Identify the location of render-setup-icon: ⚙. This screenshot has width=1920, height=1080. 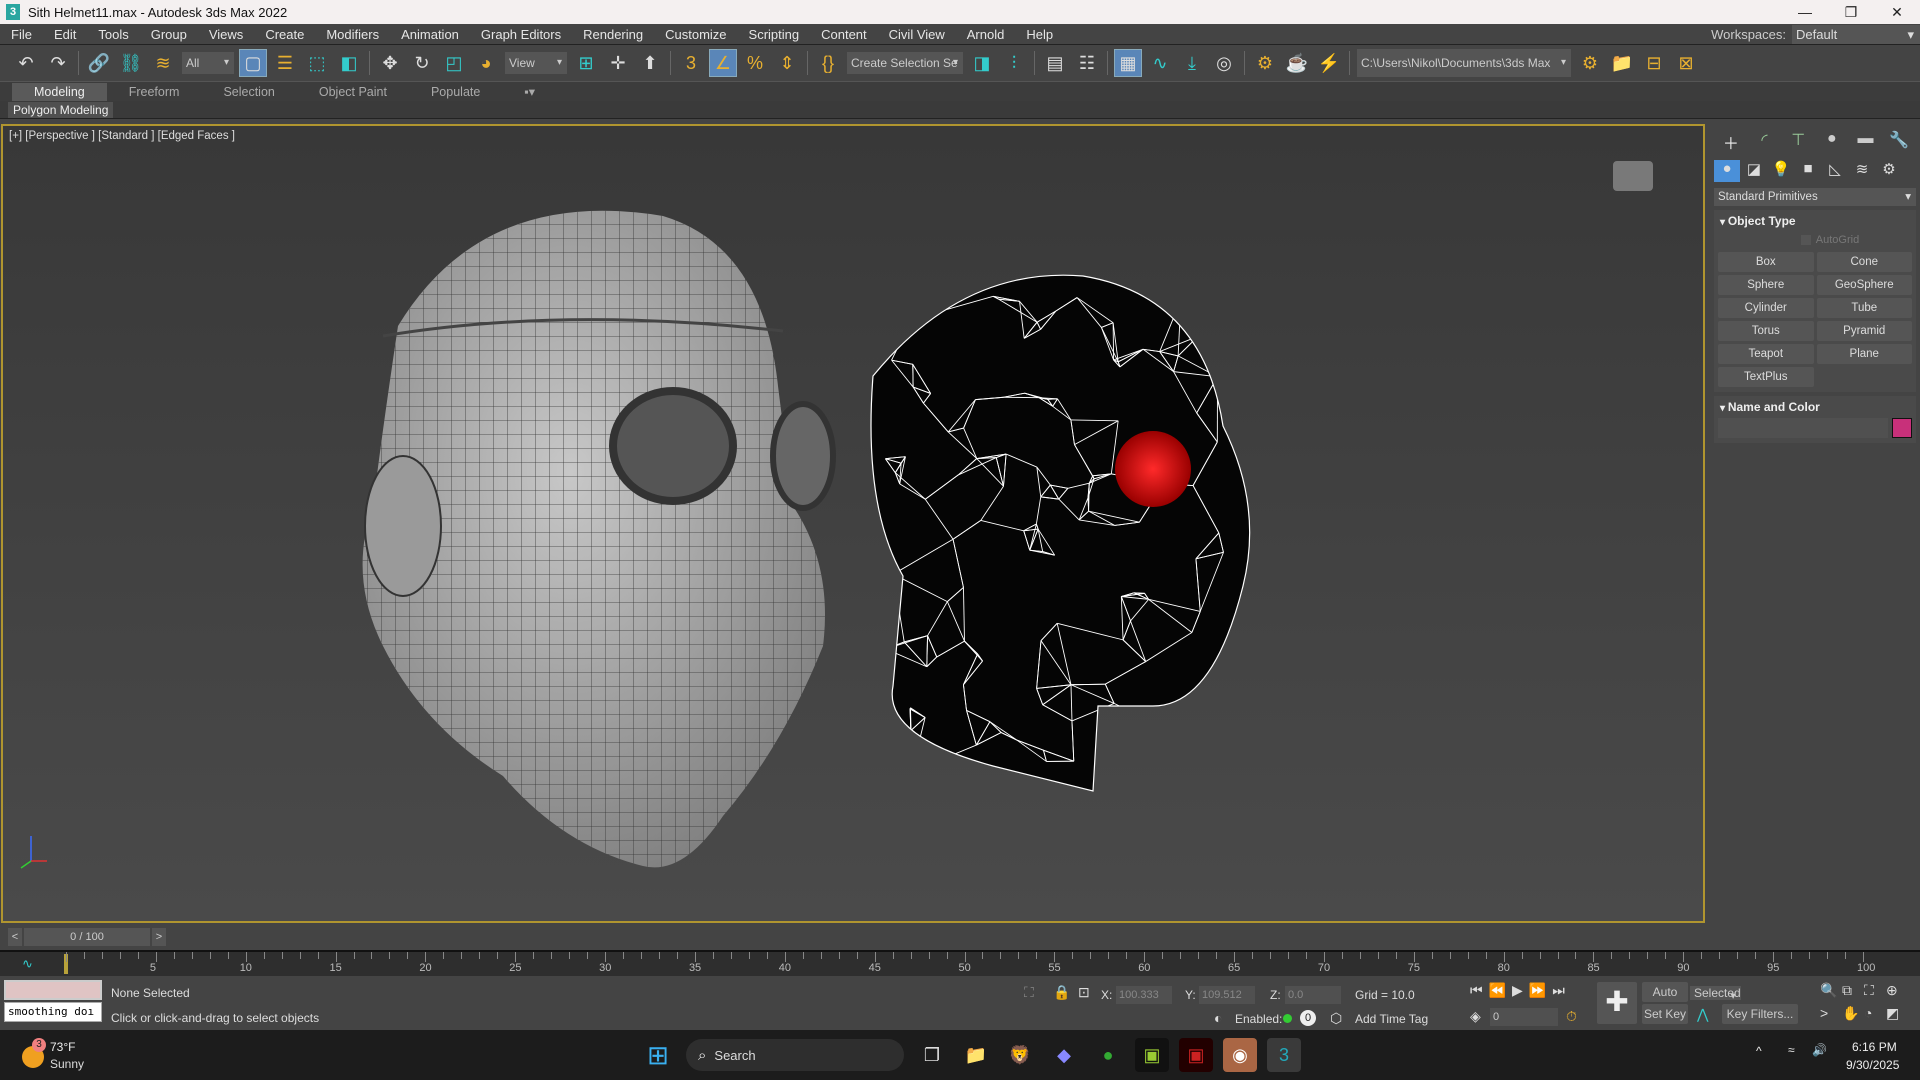
(1265, 63).